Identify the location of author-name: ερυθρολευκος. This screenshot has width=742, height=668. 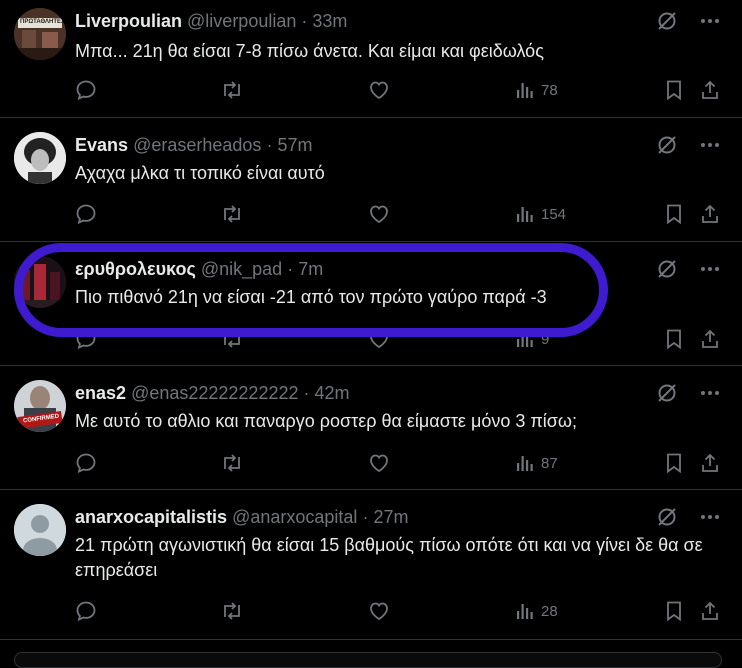
(135, 269).